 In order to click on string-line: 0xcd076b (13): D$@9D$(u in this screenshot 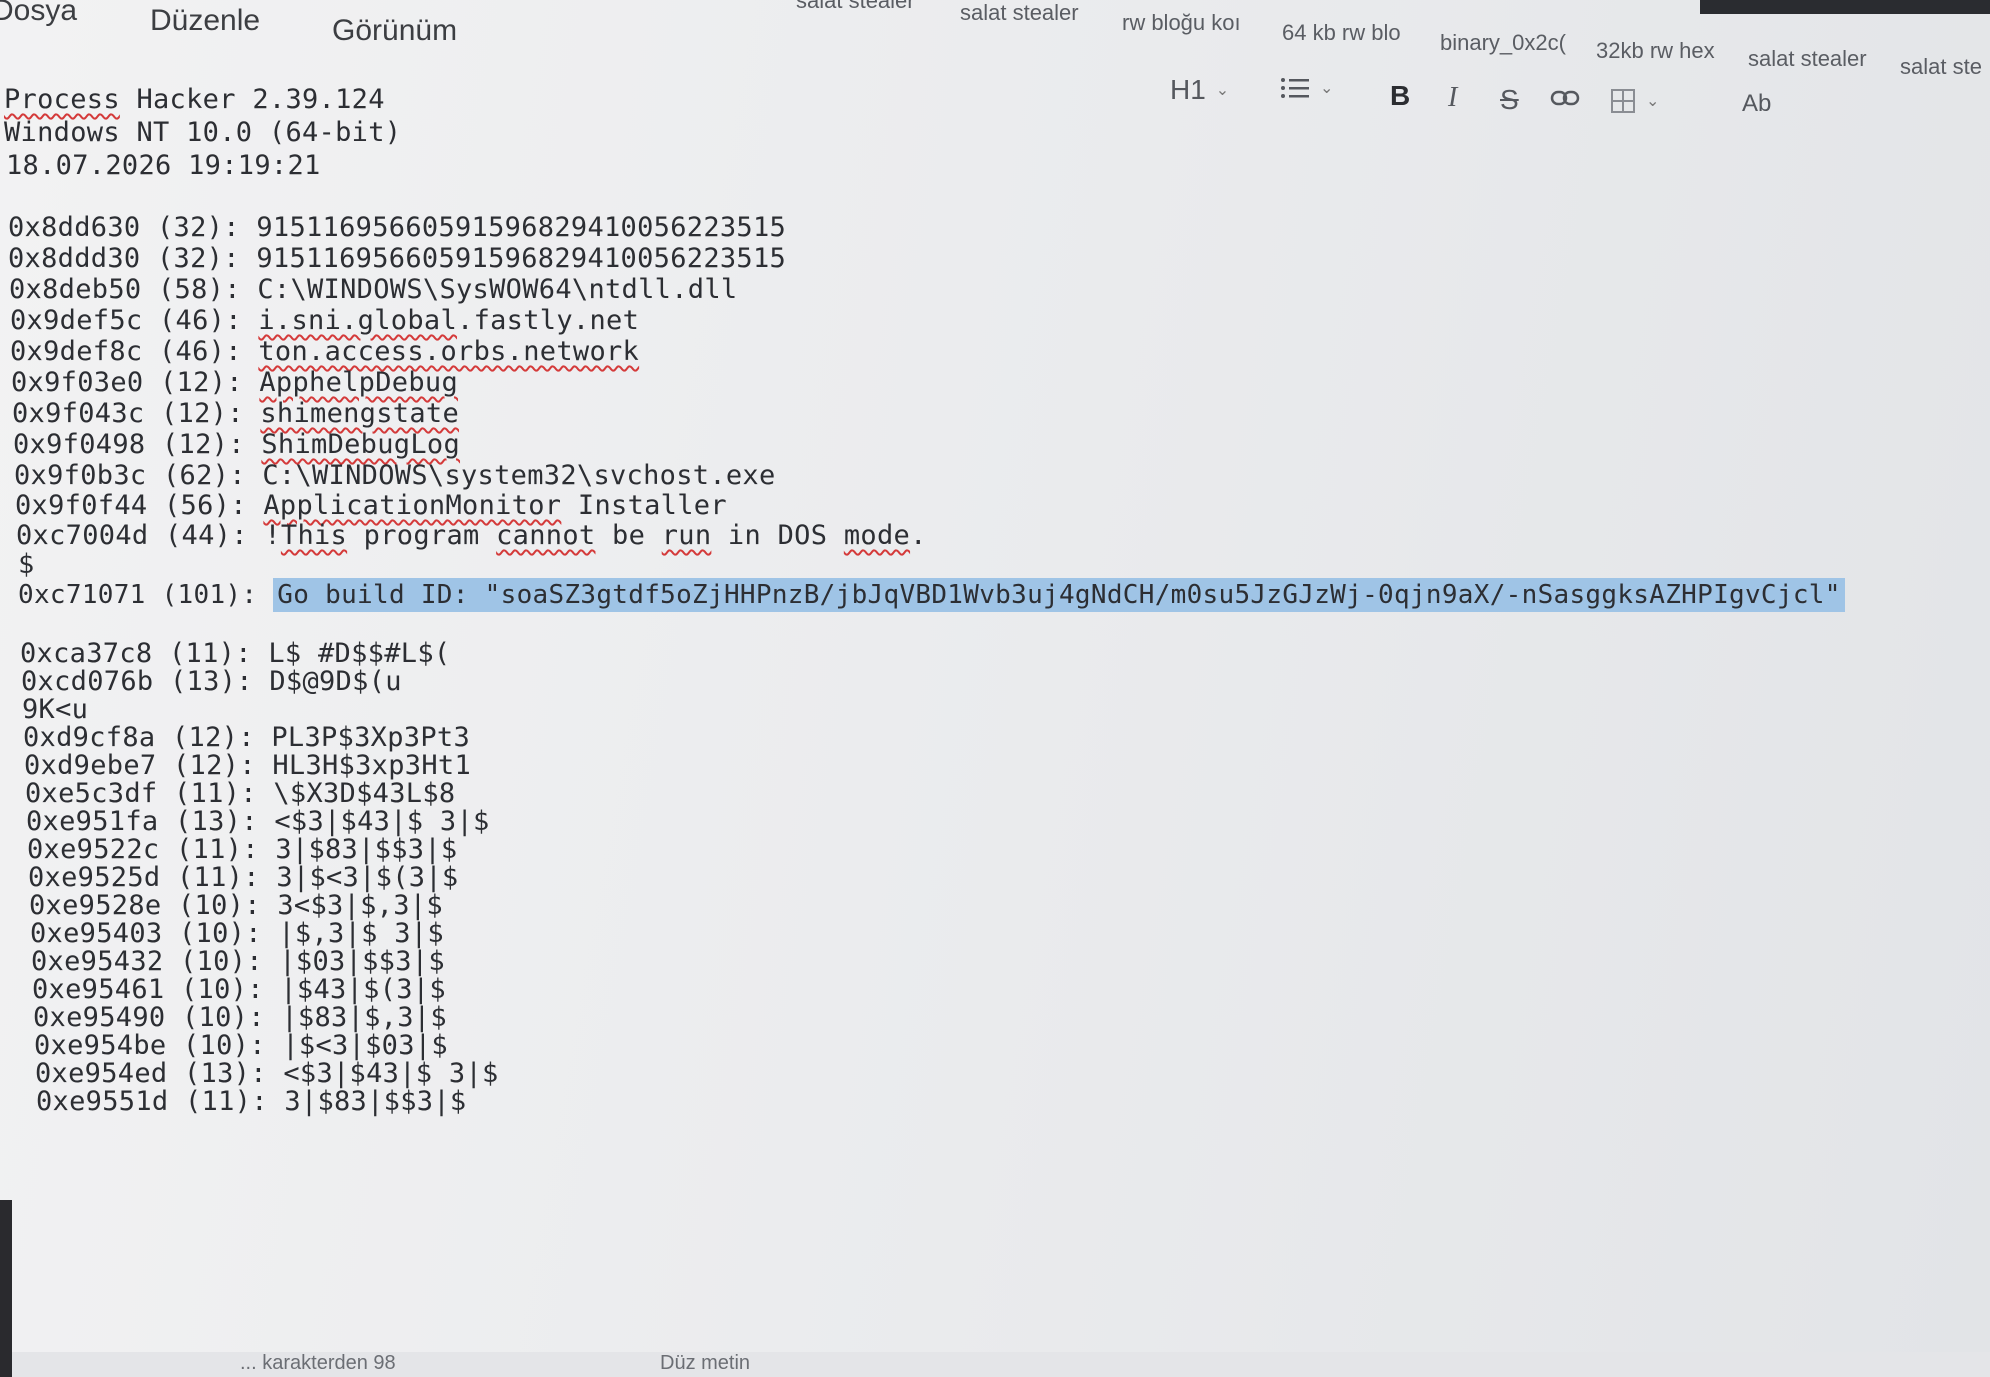, I will do `click(211, 681)`.